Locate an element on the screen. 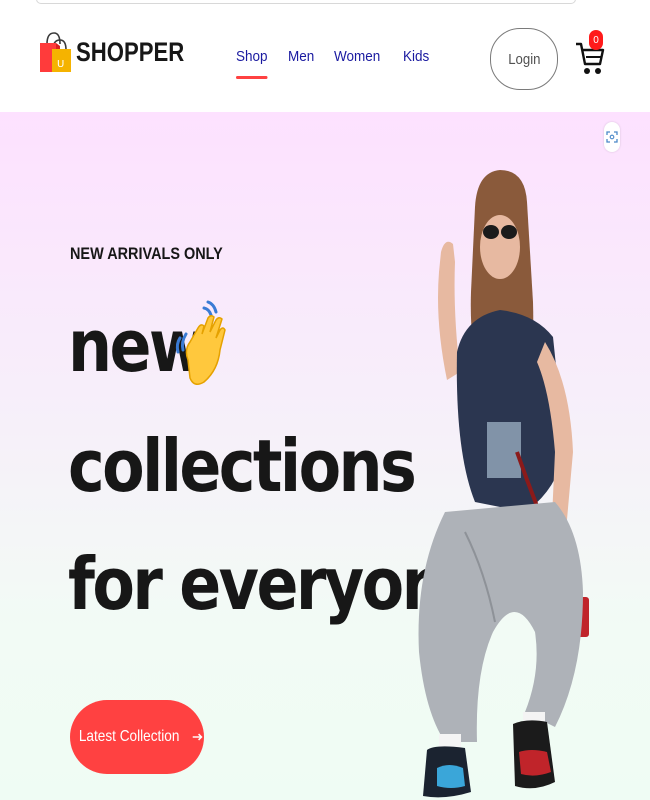  nav-item-label: Men is located at coordinates (301, 56).